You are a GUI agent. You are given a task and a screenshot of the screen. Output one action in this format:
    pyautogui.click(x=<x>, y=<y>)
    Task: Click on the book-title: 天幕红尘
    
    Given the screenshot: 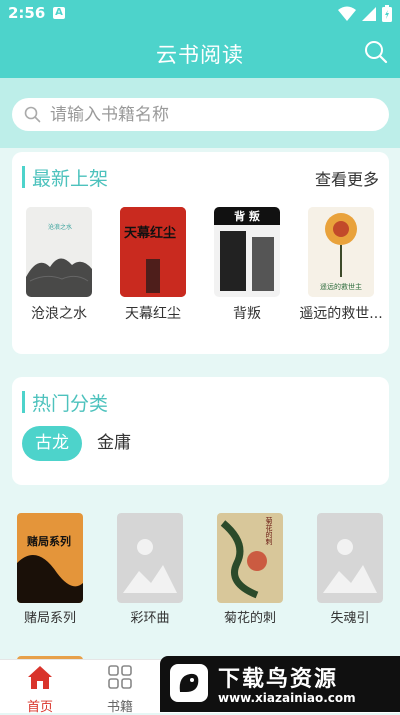 What is the action you would take?
    pyautogui.click(x=153, y=314)
    